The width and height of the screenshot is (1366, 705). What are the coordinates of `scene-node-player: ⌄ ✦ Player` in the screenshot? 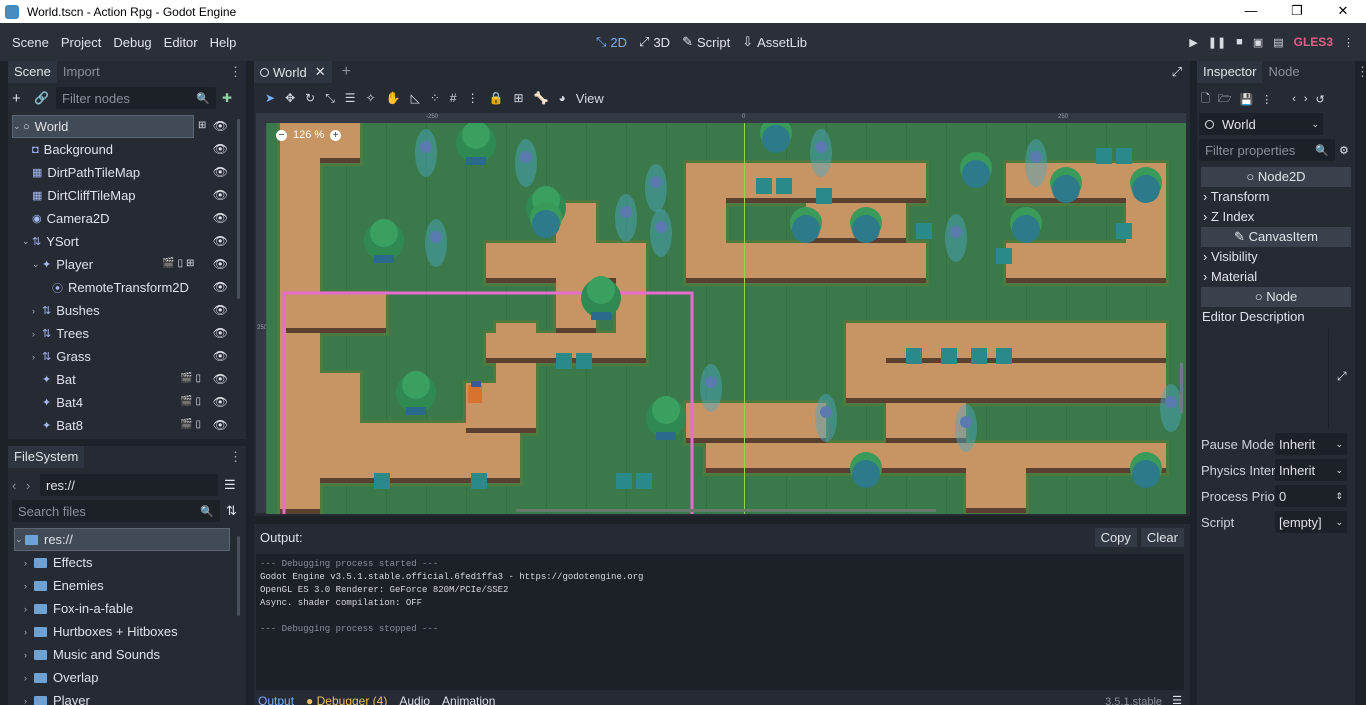 It's located at (132, 264).